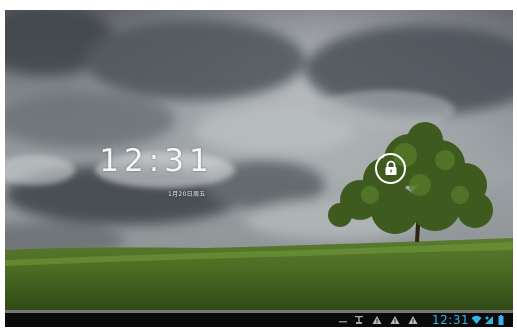 This screenshot has height=329, width=517. Describe the element at coordinates (187, 194) in the screenshot. I see `lock-date: 1月20日周五` at that location.